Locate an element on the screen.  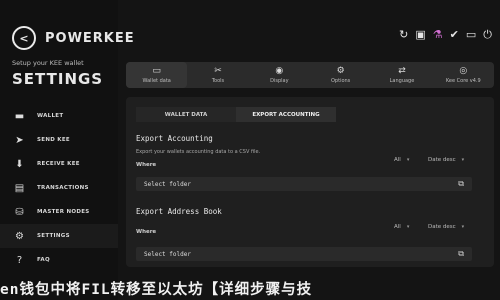
tab-label: Language is located at coordinates (402, 81).